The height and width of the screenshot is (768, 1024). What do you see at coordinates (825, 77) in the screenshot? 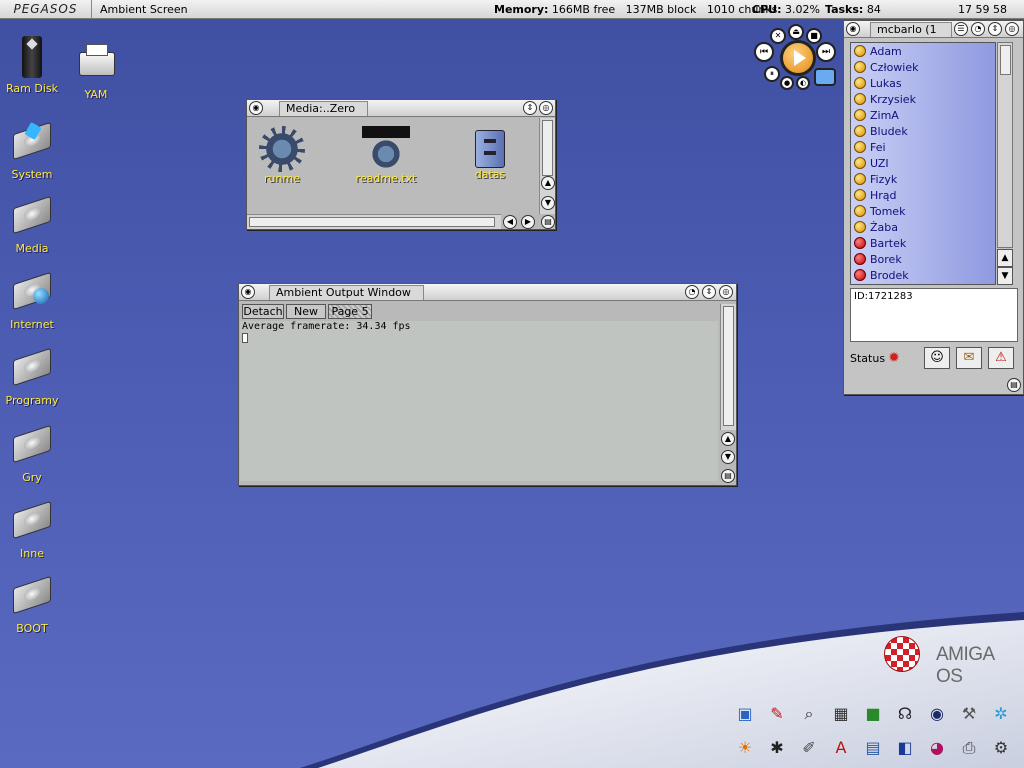
I see `playlist-button` at bounding box center [825, 77].